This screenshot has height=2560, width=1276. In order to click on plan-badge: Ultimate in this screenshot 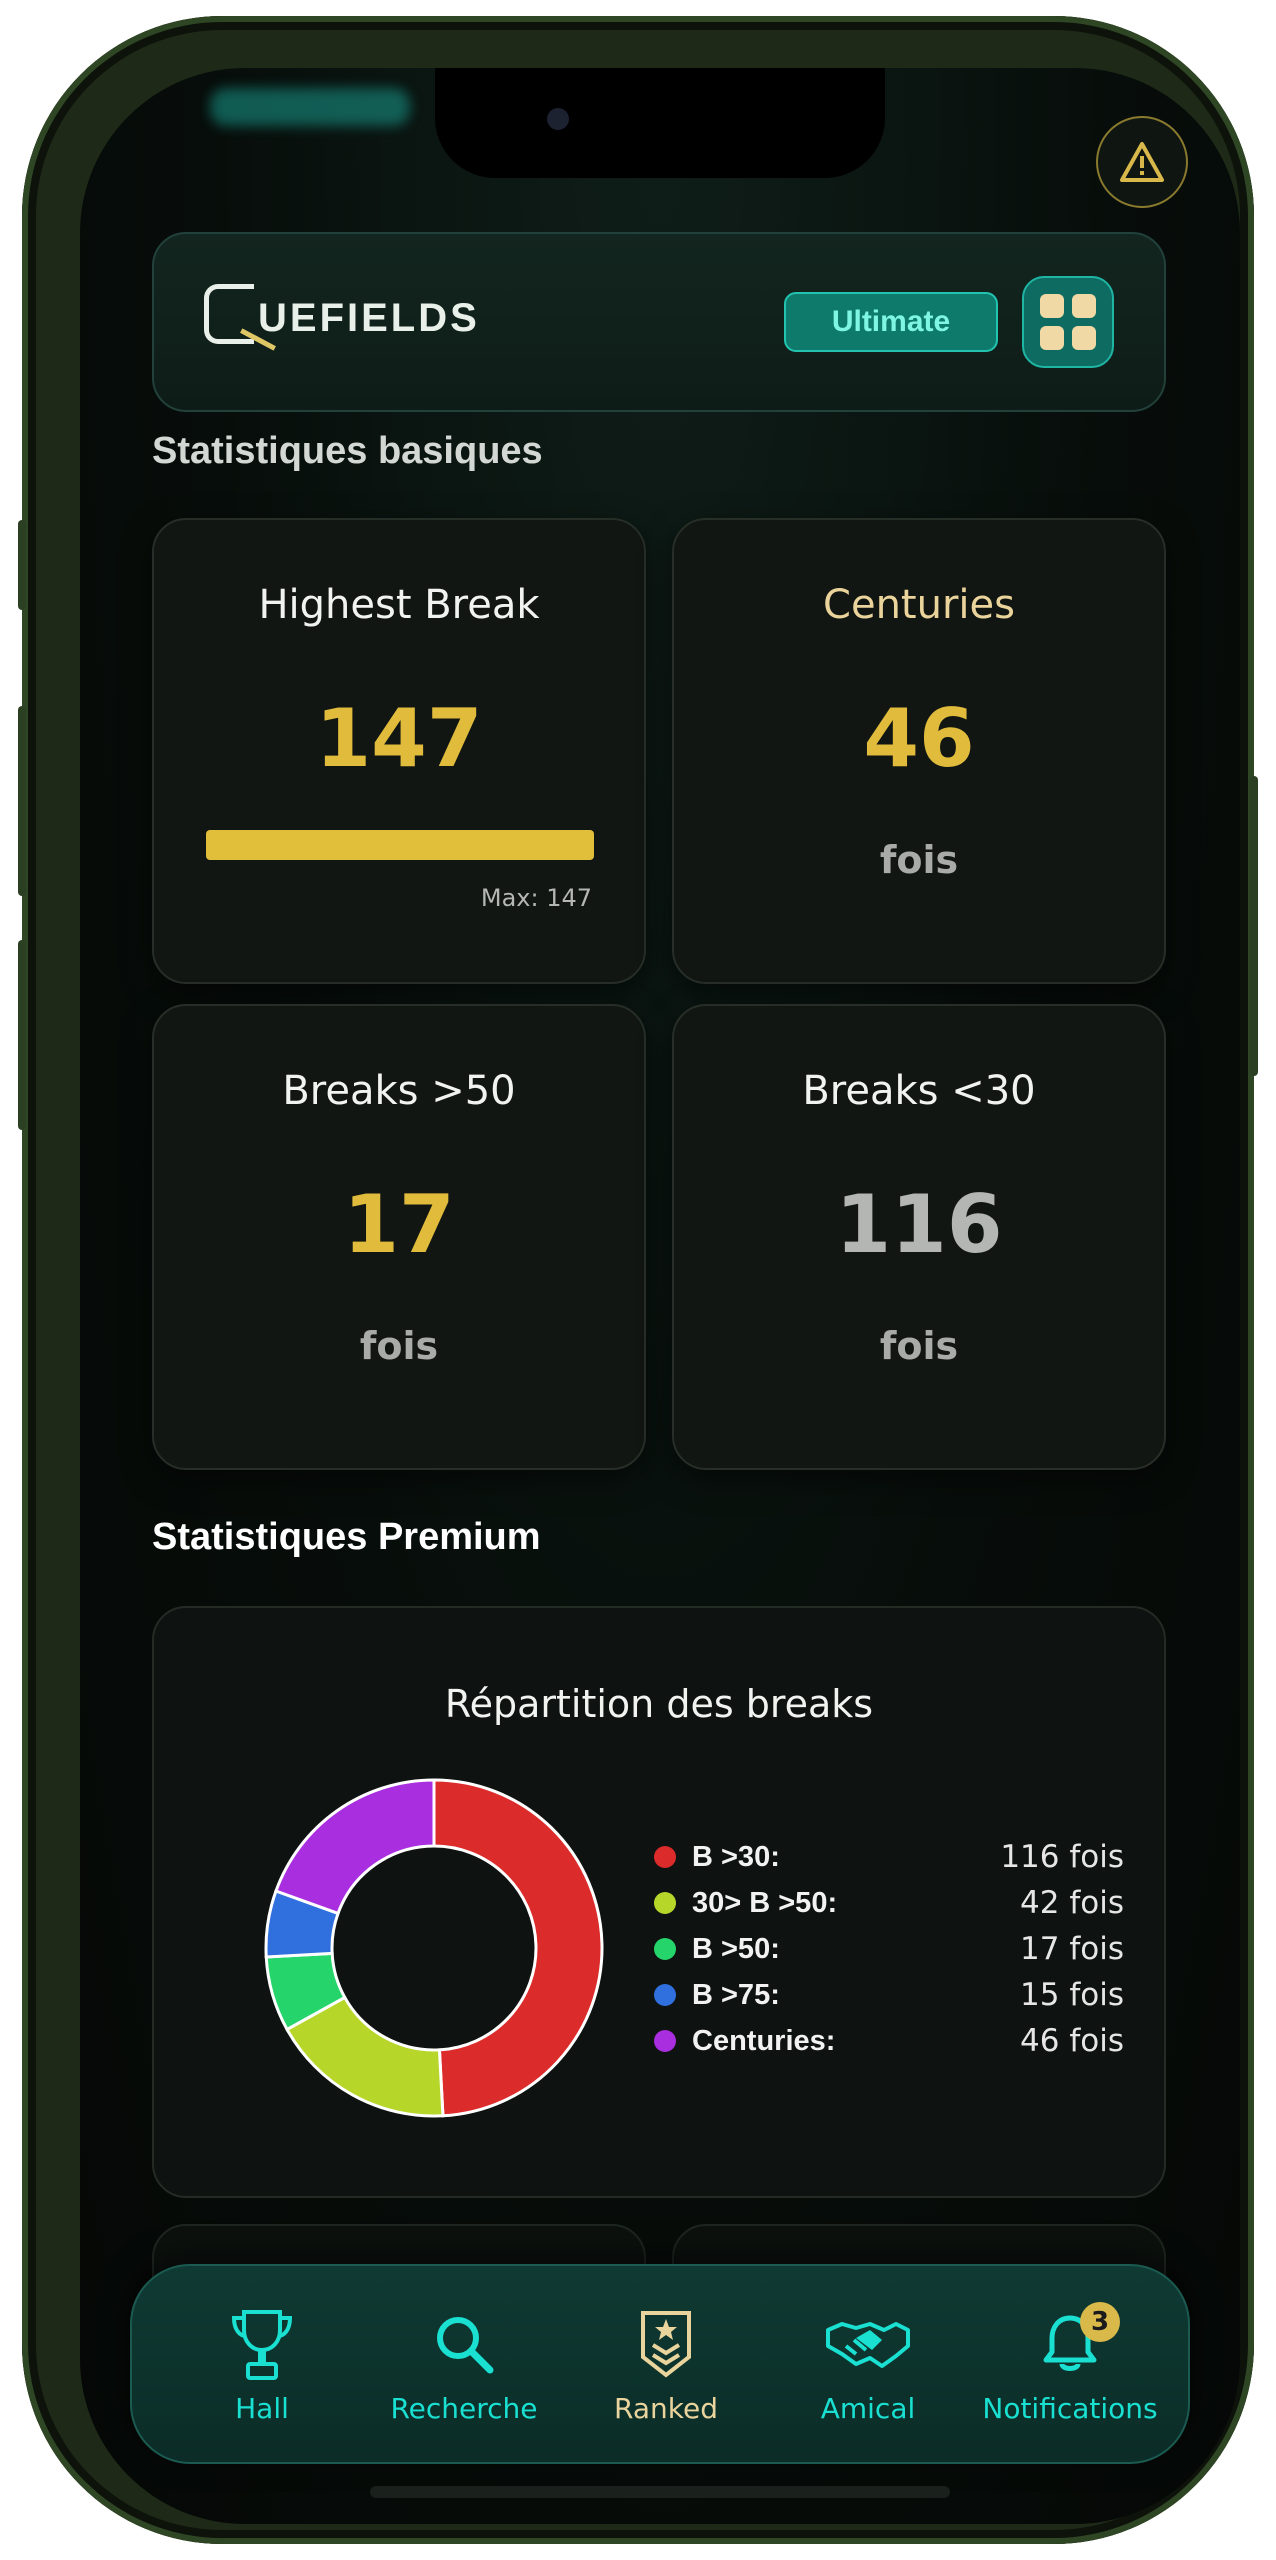, I will do `click(891, 322)`.